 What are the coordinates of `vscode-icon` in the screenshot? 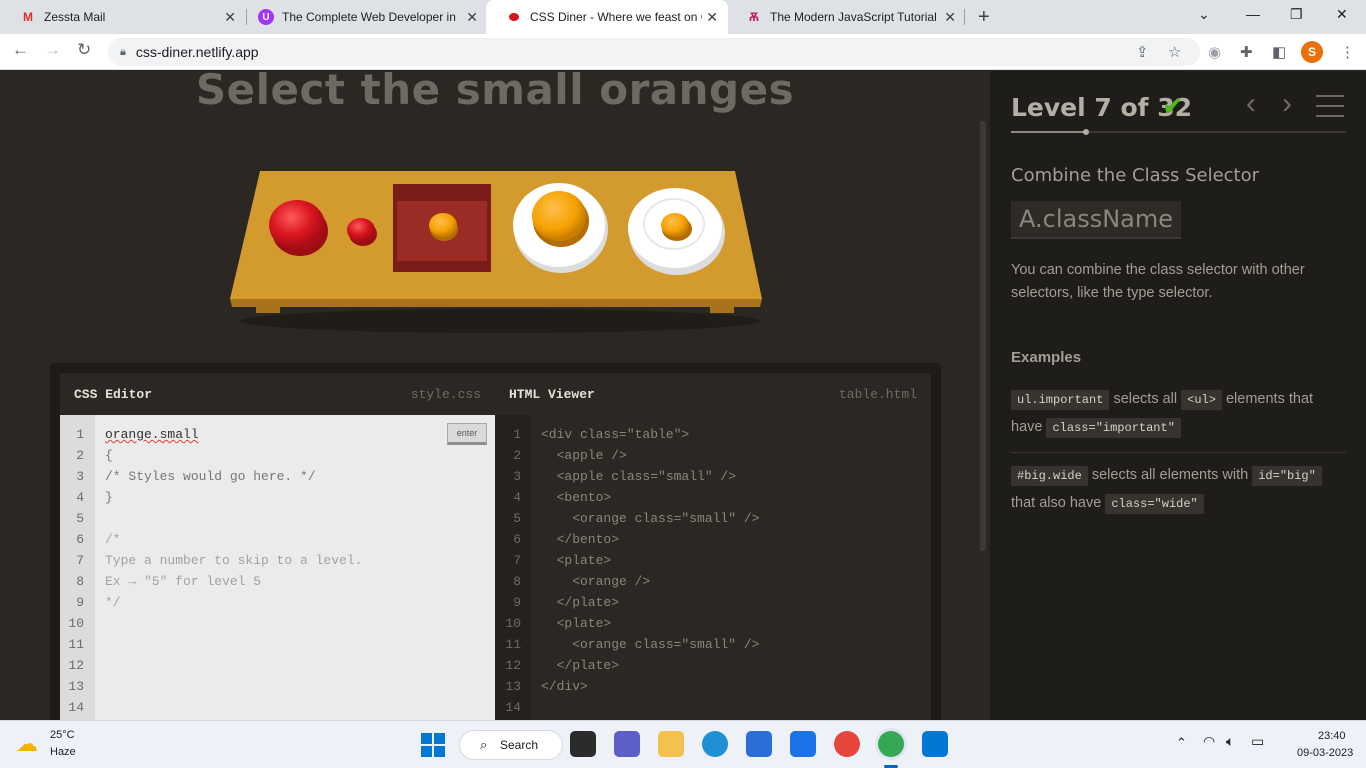 It's located at (935, 744).